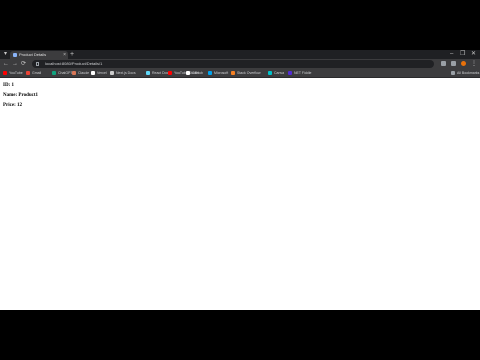 The width and height of the screenshot is (480, 360). What do you see at coordinates (148, 73) in the screenshot?
I see `react-icon` at bounding box center [148, 73].